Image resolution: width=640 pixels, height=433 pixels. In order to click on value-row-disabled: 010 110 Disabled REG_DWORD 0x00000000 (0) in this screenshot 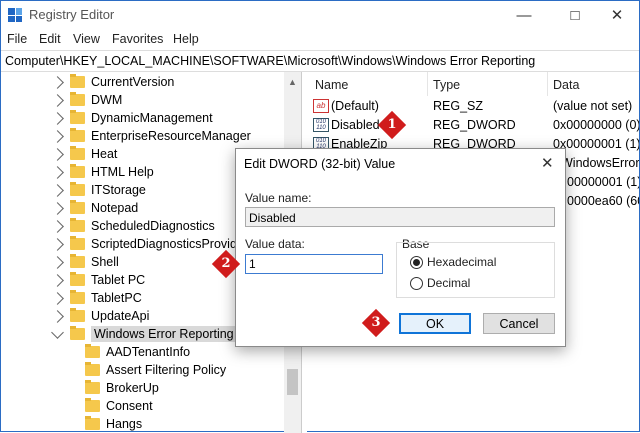, I will do `click(473, 125)`.